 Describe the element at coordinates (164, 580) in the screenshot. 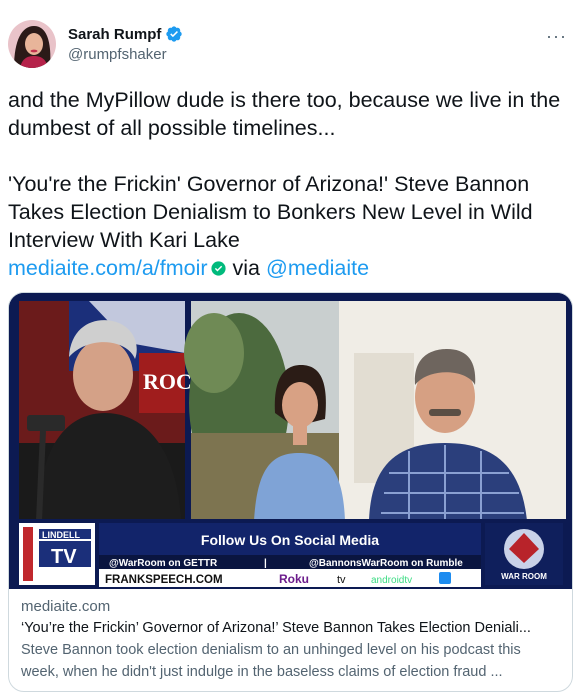

I see `banner-site: FRANKSPEECH.COM` at that location.